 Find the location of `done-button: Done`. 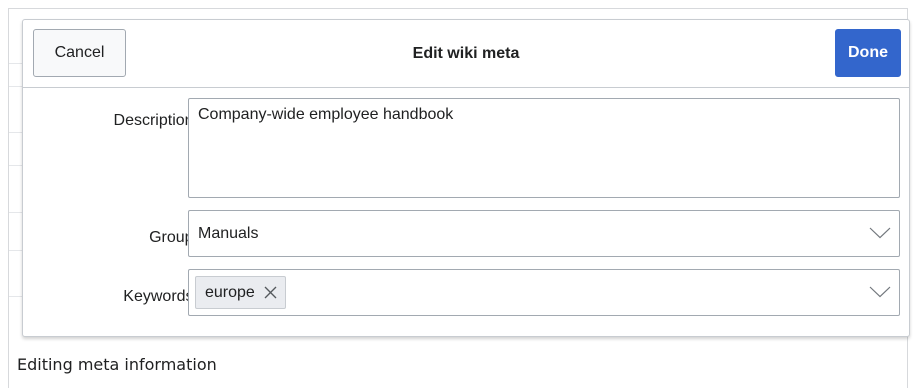

done-button: Done is located at coordinates (868, 53).